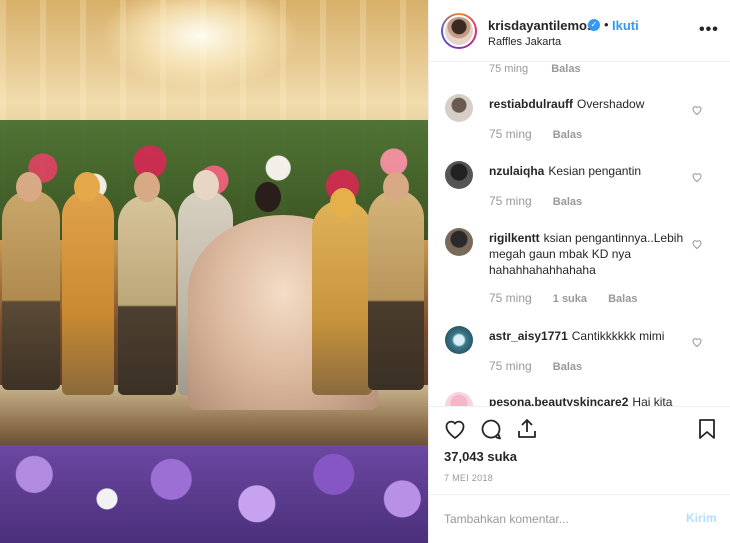 The height and width of the screenshot is (543, 730). I want to click on share-icon, so click(527, 429).